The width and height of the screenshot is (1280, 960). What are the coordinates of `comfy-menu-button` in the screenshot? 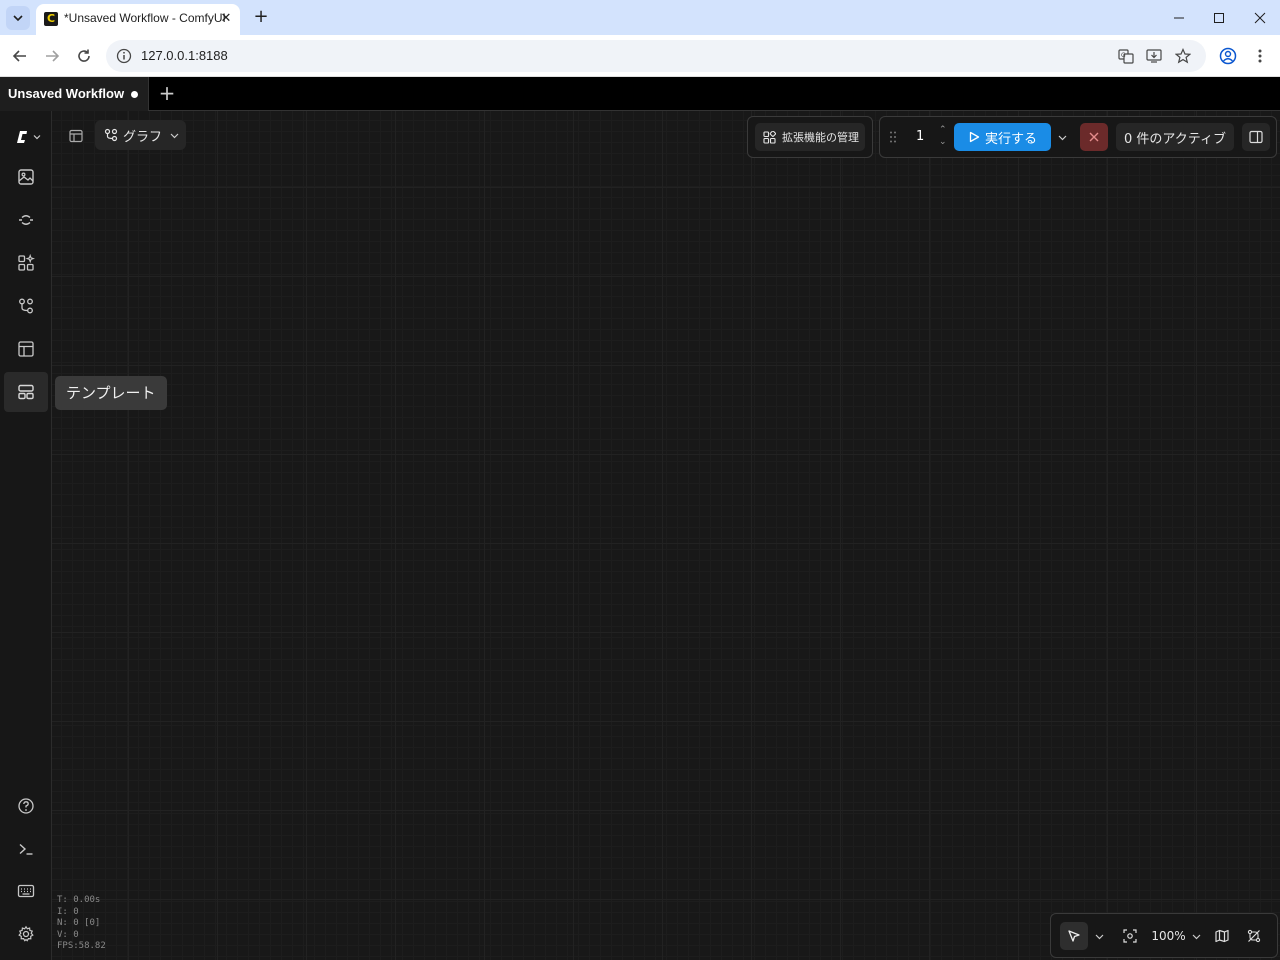 It's located at (31, 137).